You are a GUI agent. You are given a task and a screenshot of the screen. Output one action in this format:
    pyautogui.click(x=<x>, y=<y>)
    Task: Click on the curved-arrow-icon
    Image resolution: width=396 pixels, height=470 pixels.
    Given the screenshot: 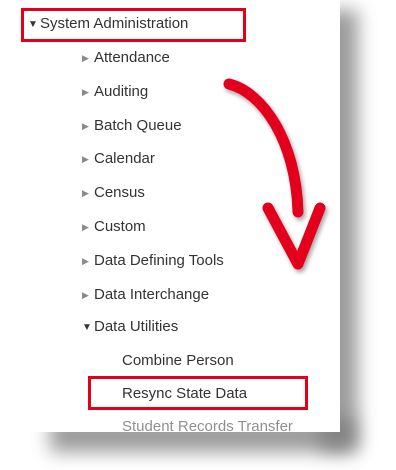 What is the action you would take?
    pyautogui.click(x=274, y=174)
    